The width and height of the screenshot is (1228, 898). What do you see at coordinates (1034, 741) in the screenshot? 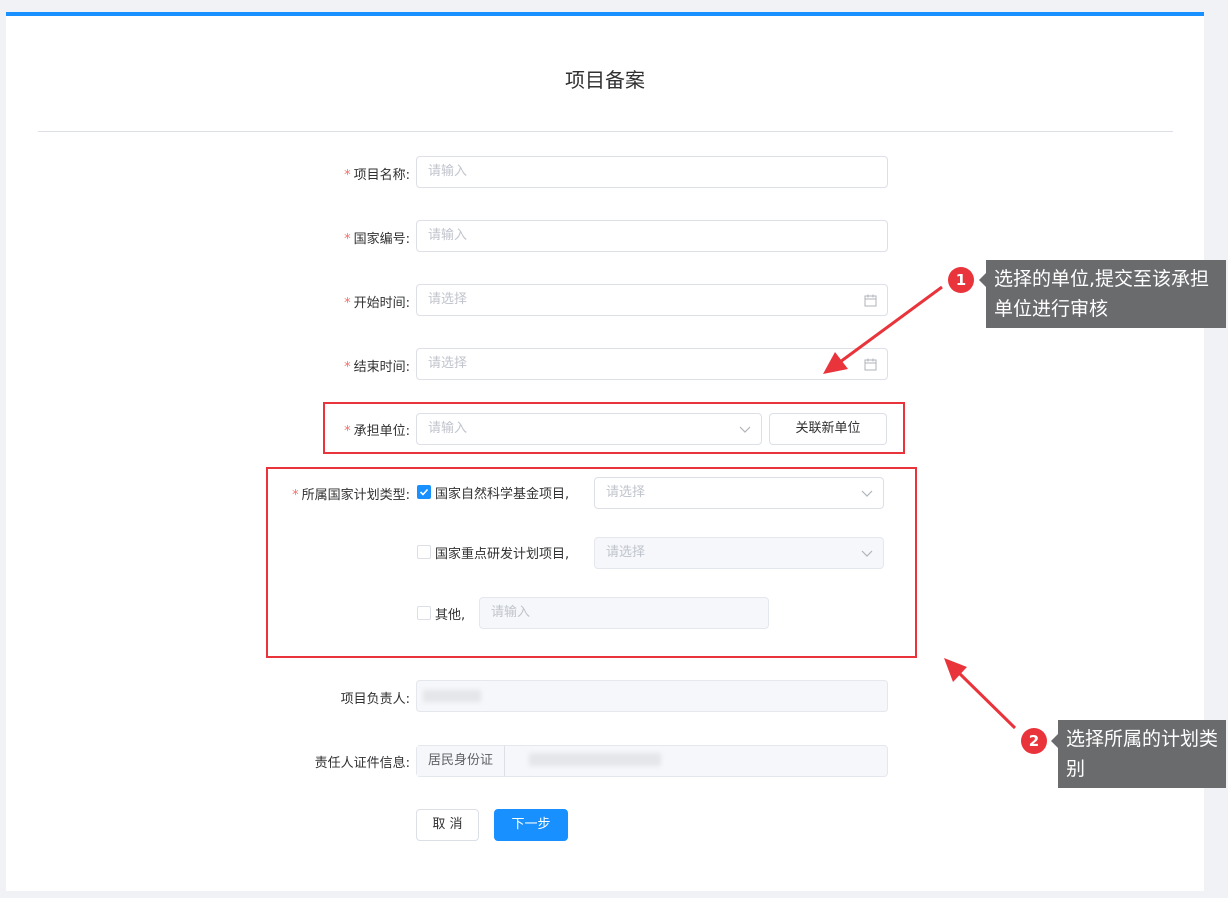
I see `annotation-number-2: 2` at bounding box center [1034, 741].